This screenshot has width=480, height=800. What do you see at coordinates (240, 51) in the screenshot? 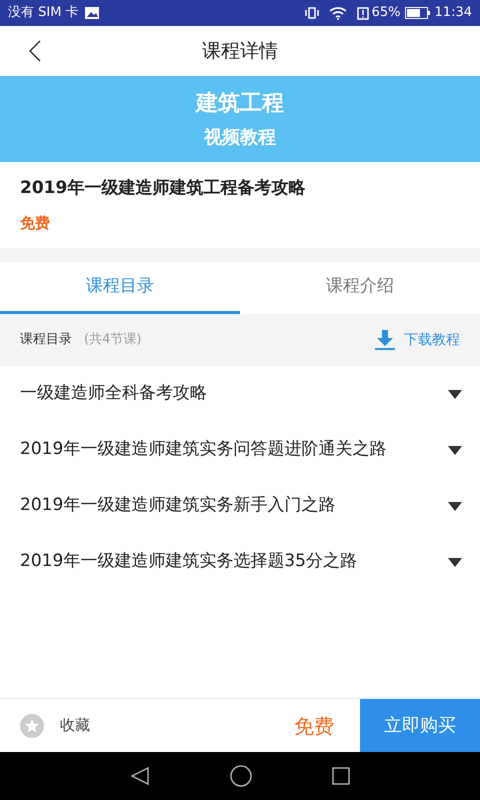
I see `page-title: 课程详情` at bounding box center [240, 51].